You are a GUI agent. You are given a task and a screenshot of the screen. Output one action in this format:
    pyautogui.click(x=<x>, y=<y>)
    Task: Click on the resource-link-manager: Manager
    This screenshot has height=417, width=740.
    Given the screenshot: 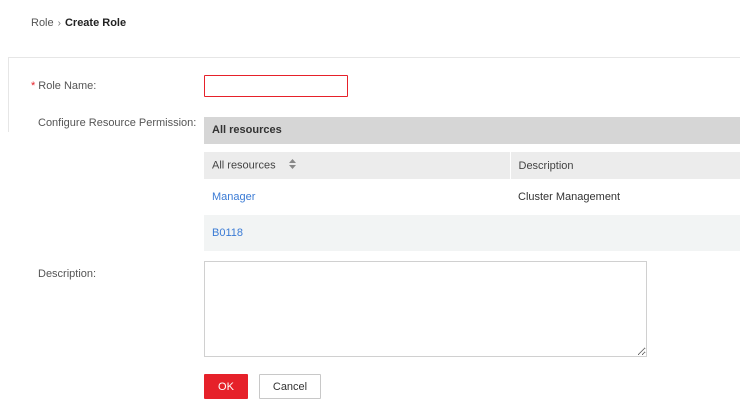 What is the action you would take?
    pyautogui.click(x=233, y=197)
    